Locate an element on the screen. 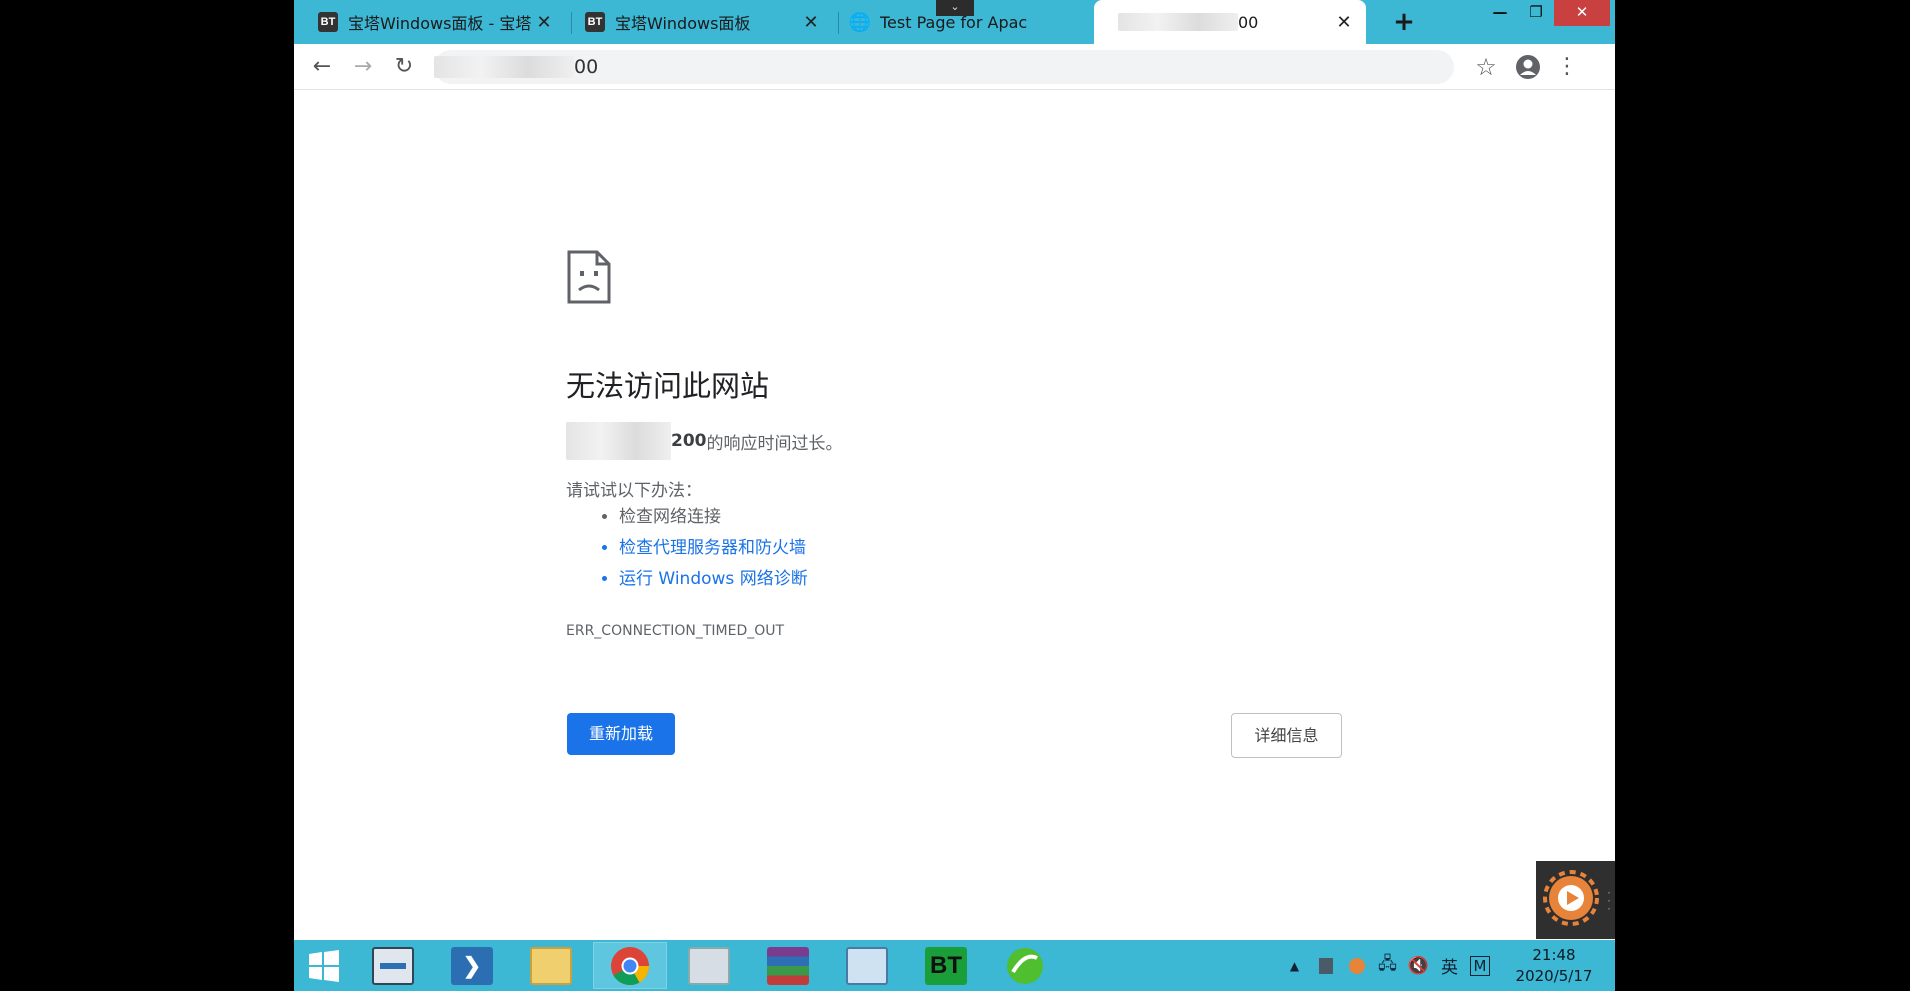 The image size is (1910, 991). tab-bt-panel-2: BT 宝塔Windows面板 ✕ is located at coordinates (697, 22).